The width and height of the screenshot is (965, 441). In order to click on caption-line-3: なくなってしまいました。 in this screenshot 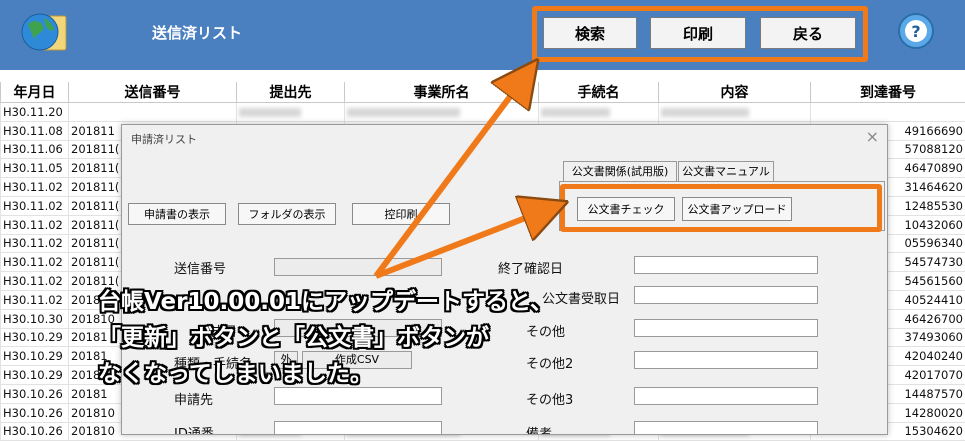, I will do `click(378, 374)`.